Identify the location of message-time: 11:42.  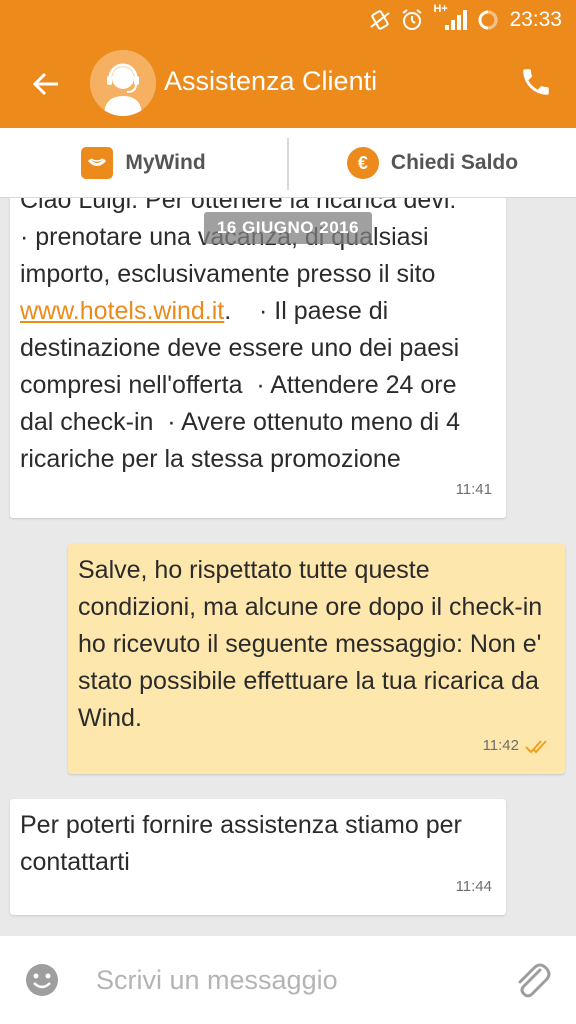
(500, 745).